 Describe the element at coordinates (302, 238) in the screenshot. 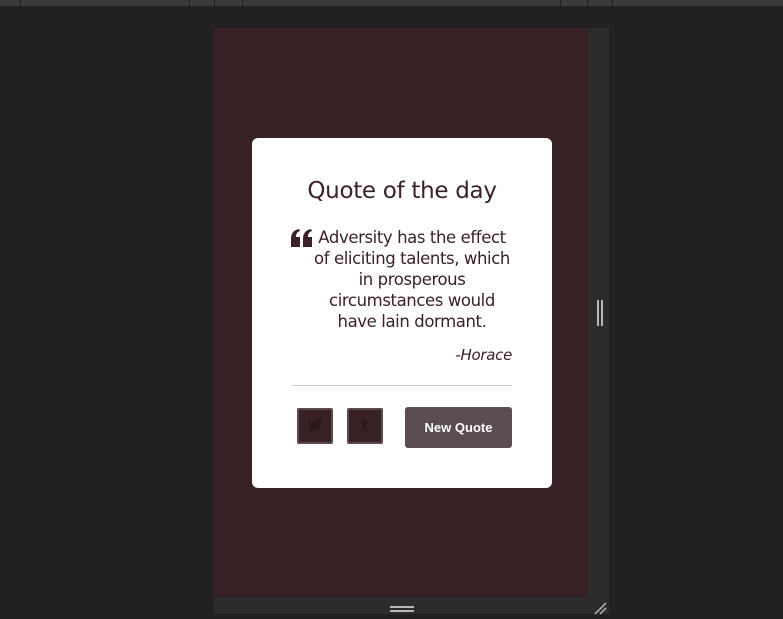

I see `left-double-quote-icon` at that location.